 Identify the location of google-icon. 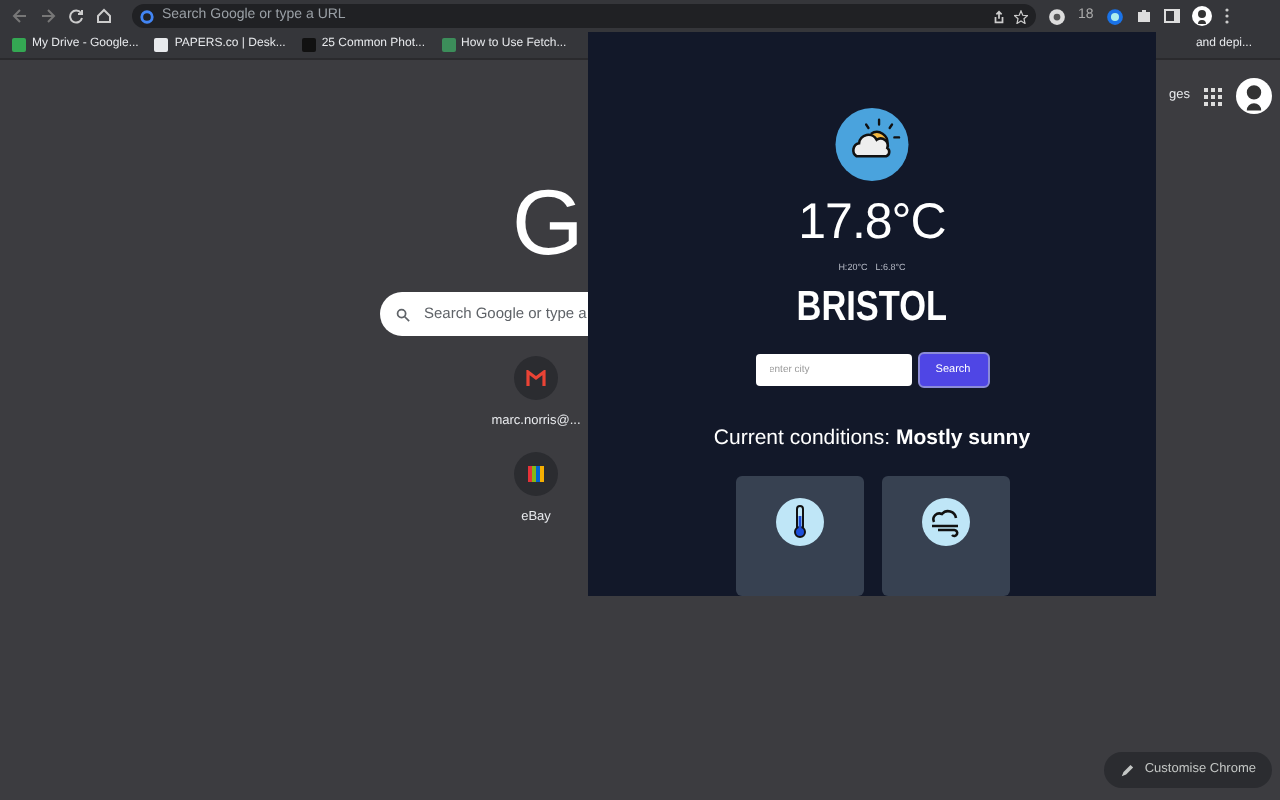
(147, 16).